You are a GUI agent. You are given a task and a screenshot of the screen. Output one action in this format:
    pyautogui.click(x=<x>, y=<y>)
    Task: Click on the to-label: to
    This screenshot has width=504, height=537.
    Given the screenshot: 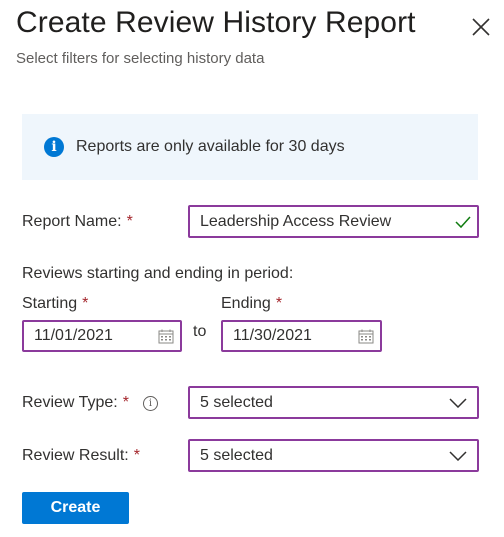 What is the action you would take?
    pyautogui.click(x=200, y=331)
    